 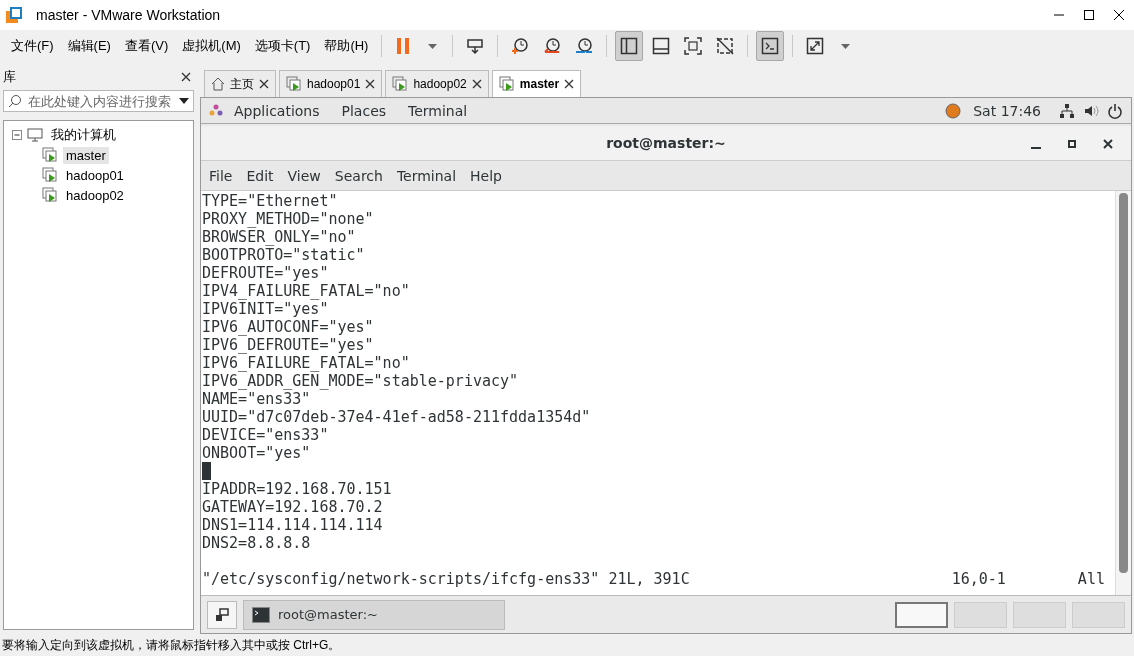 I want to click on code-line: IPV6_ADDR_GEN_MODE="stable-privacy", so click(x=360, y=381).